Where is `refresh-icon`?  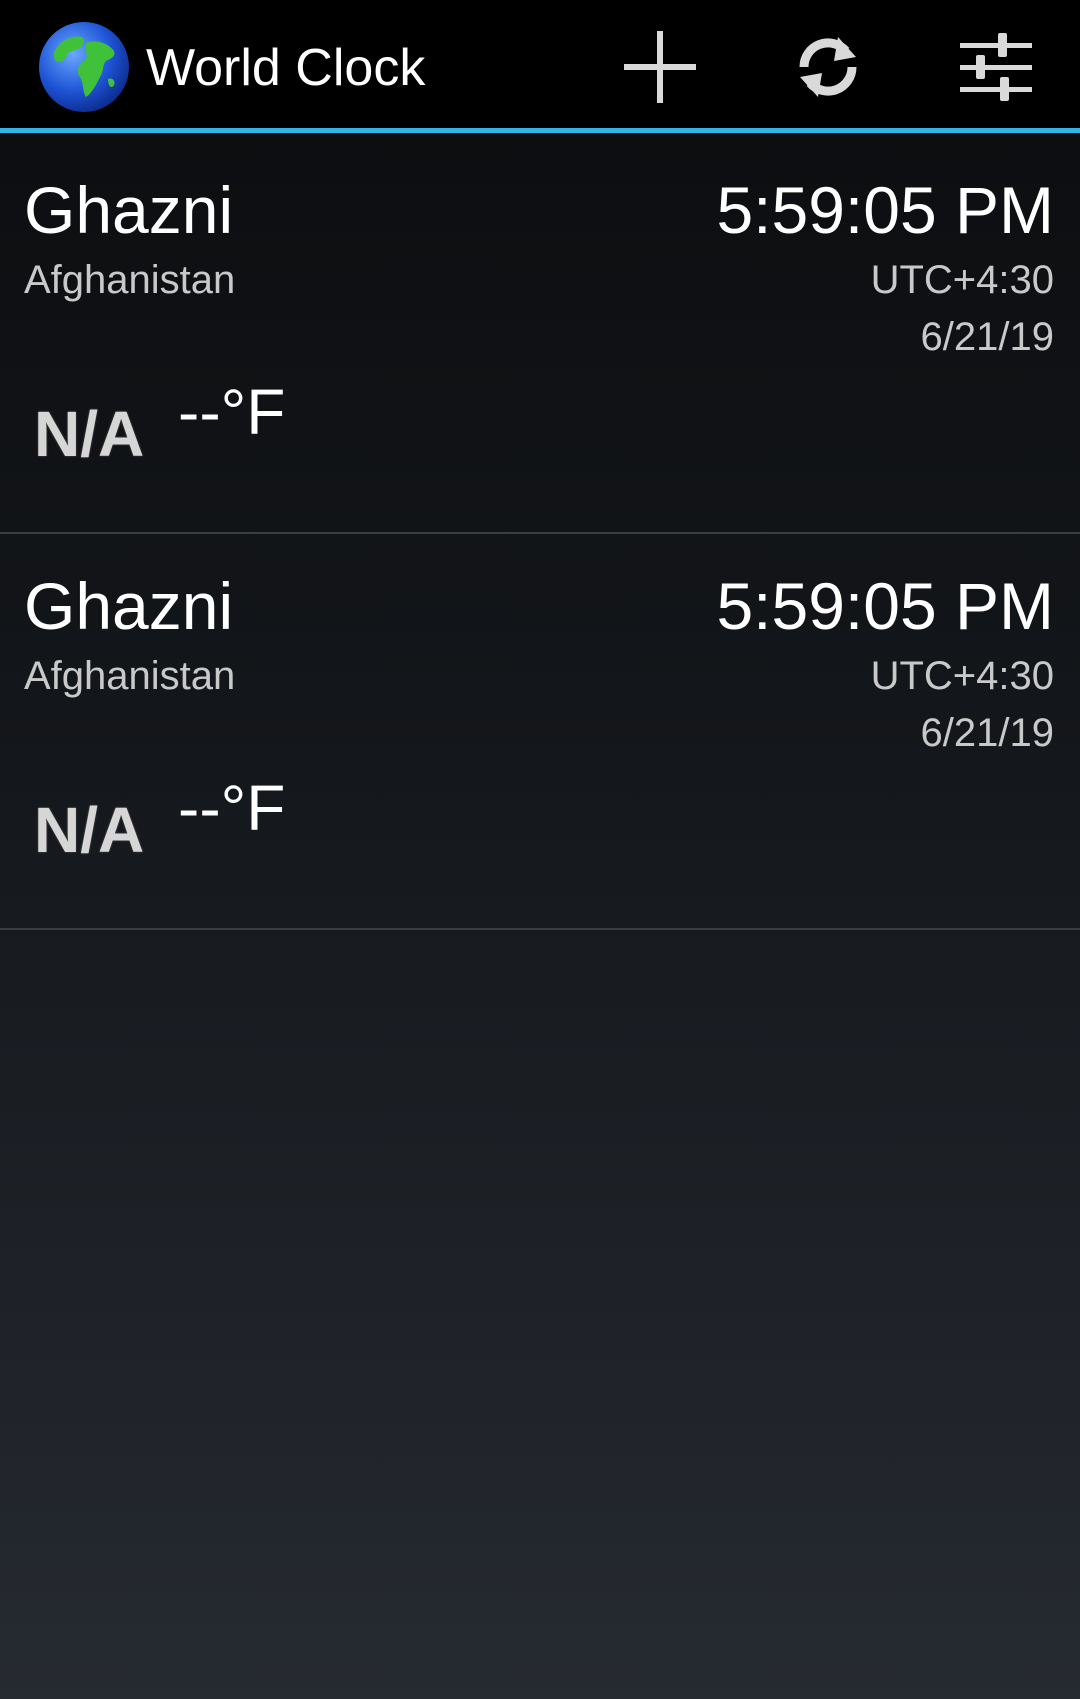
refresh-icon is located at coordinates (828, 67).